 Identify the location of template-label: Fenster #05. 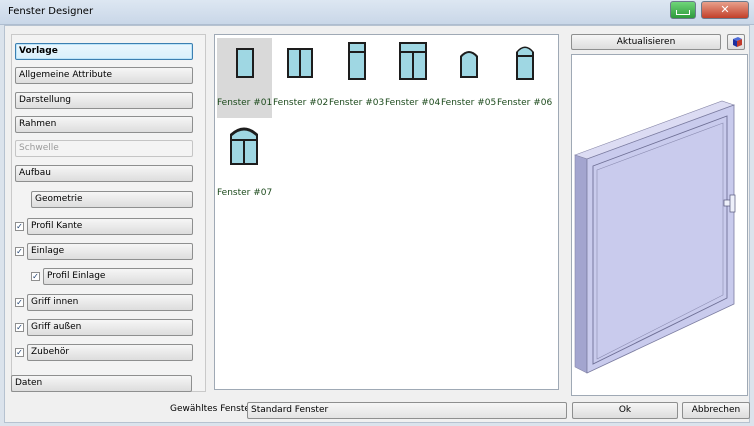
(469, 103).